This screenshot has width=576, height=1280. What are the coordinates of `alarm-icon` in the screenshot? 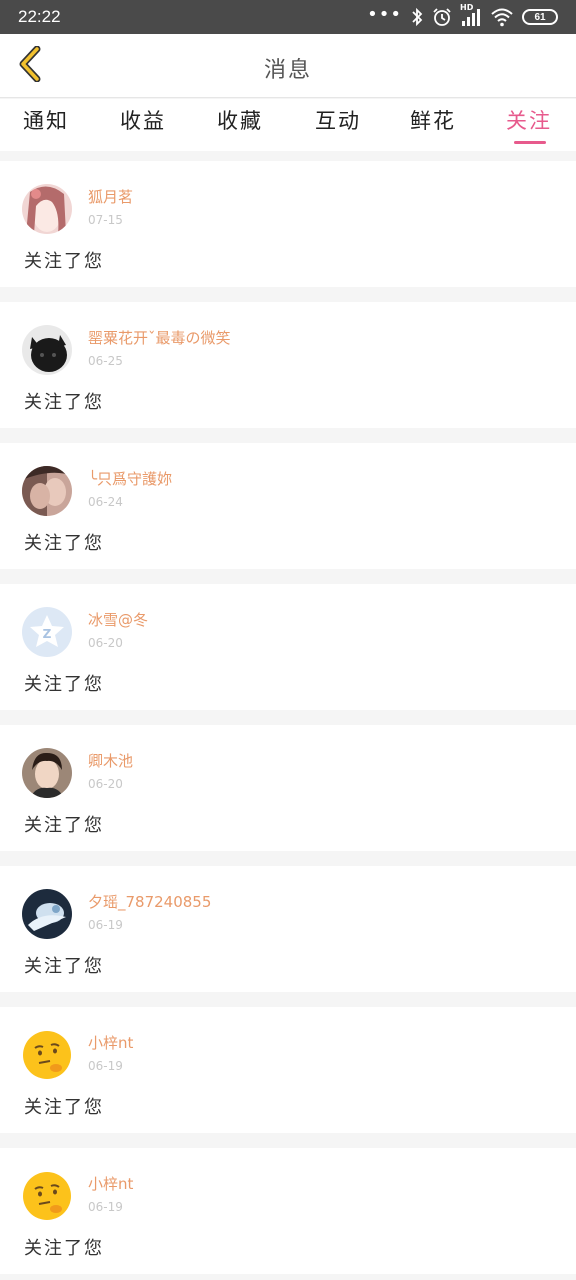 It's located at (442, 17).